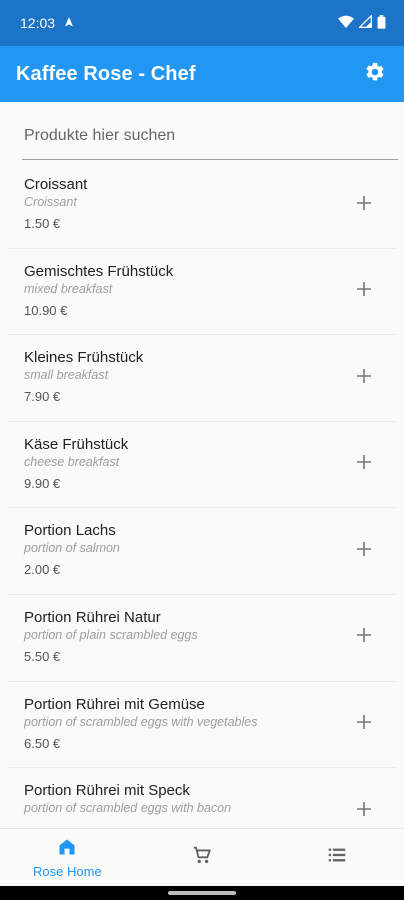  Describe the element at coordinates (66, 375) in the screenshot. I see `product-subtitle: small breakfast` at that location.